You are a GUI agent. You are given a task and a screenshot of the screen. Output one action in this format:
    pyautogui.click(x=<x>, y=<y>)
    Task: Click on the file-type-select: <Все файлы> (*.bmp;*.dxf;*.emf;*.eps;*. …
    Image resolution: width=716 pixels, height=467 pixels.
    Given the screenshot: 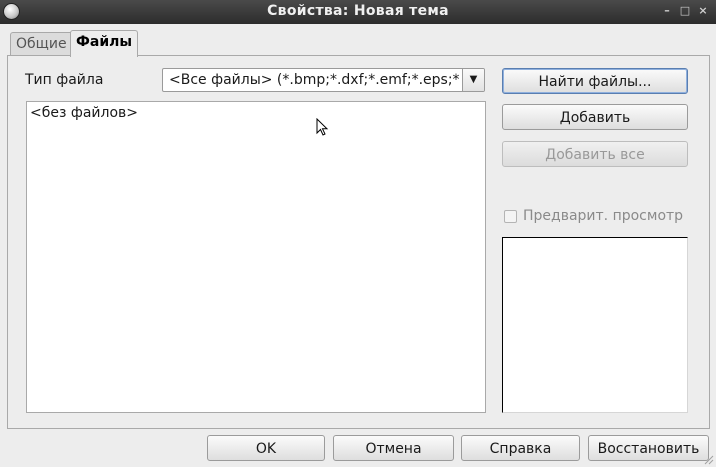 What is the action you would take?
    pyautogui.click(x=323, y=80)
    